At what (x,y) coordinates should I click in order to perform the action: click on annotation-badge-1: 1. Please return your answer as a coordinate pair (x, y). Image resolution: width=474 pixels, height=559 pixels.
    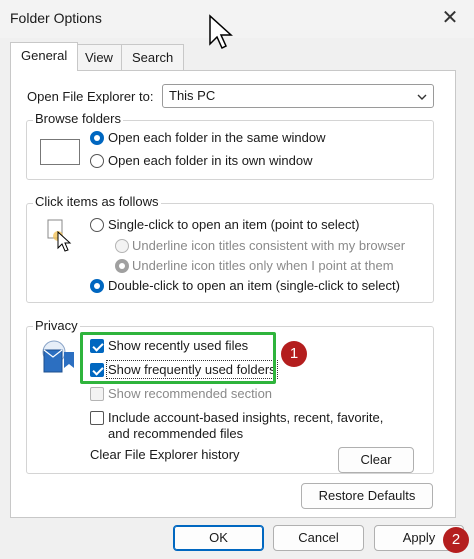
    Looking at the image, I should click on (294, 354).